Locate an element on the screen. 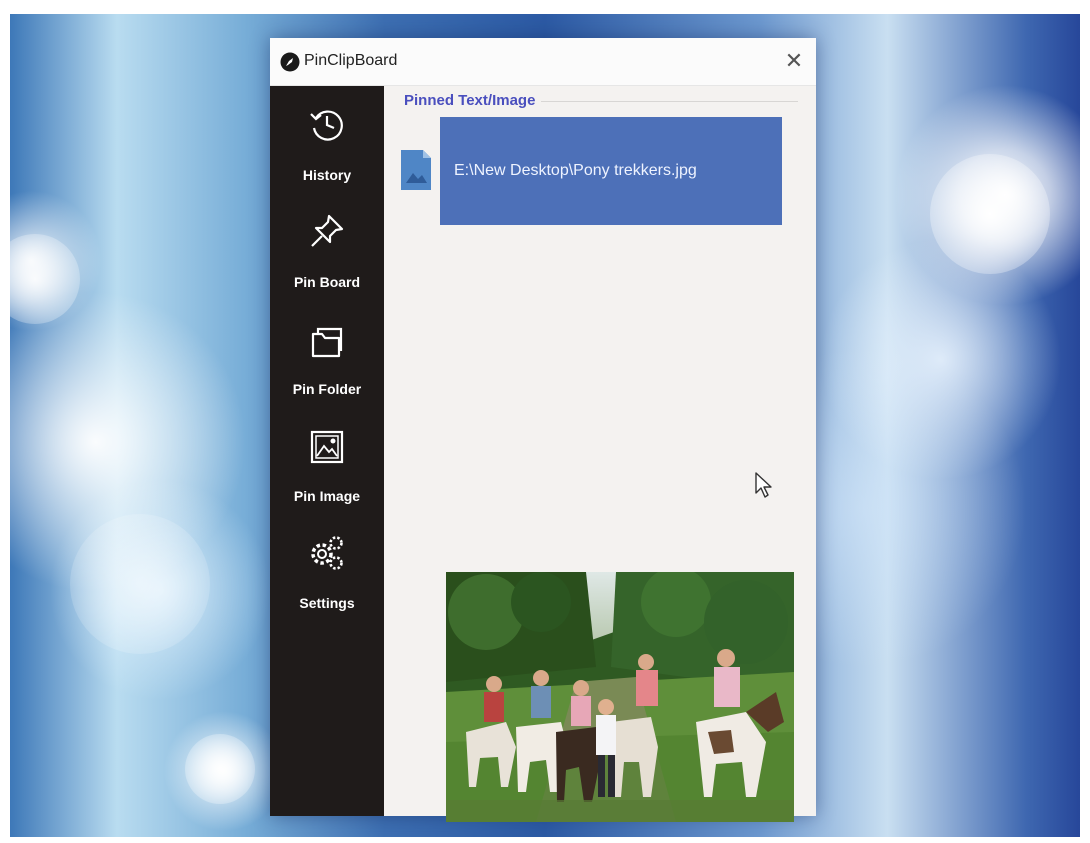 The width and height of the screenshot is (1090, 843). pinned-item-path: E:\New Desktop\Pony trekkers.jpg is located at coordinates (575, 170).